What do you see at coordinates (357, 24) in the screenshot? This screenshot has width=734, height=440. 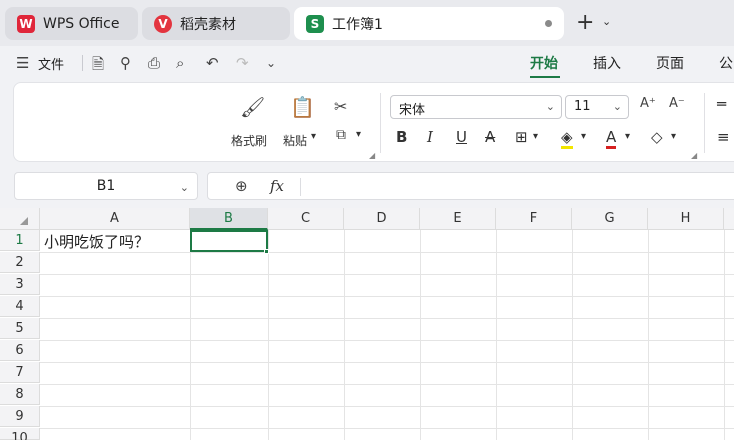 I see `tab-label: 工作簿1` at bounding box center [357, 24].